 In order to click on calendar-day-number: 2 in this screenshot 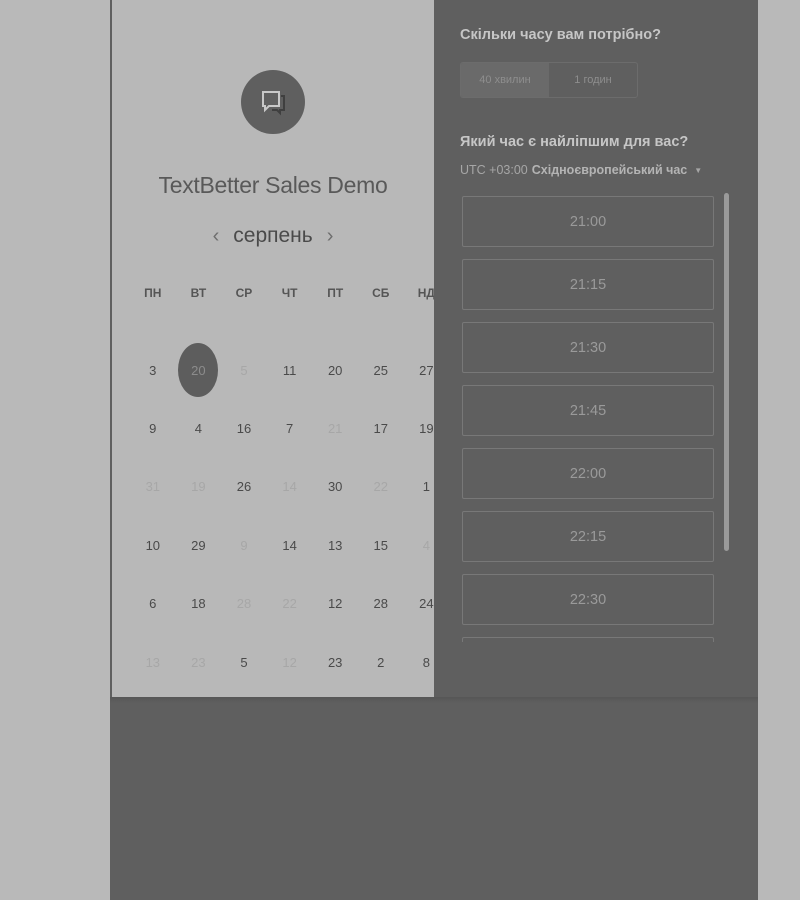, I will do `click(381, 662)`.